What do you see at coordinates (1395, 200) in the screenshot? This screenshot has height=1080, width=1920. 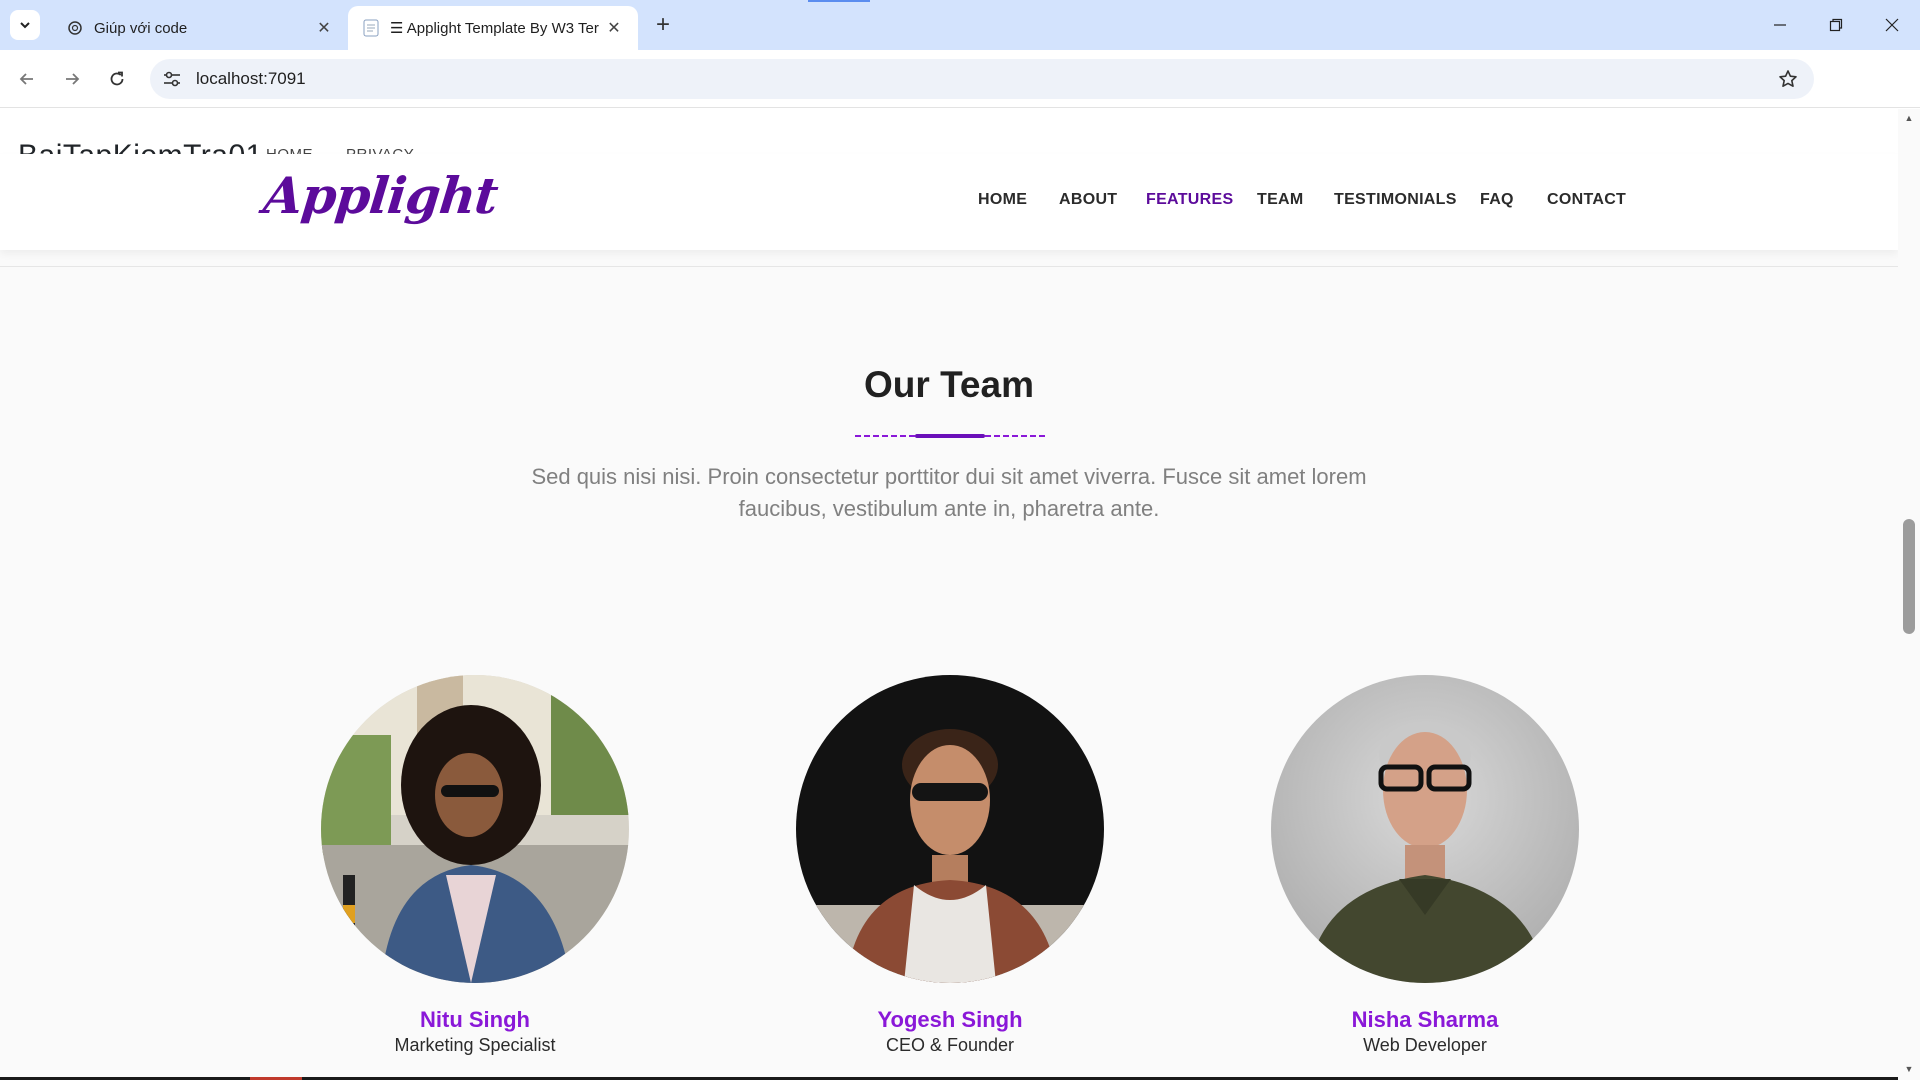 I see `menu-item-testimonials: TESTIMONIALS` at bounding box center [1395, 200].